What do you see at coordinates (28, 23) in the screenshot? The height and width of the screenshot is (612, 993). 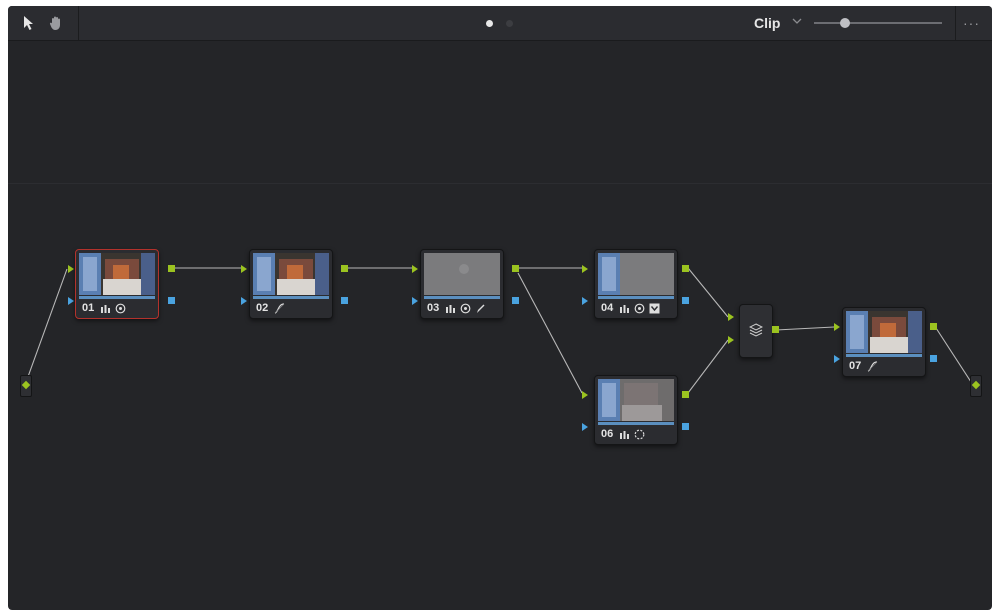 I see `arrow-pointer-icon` at bounding box center [28, 23].